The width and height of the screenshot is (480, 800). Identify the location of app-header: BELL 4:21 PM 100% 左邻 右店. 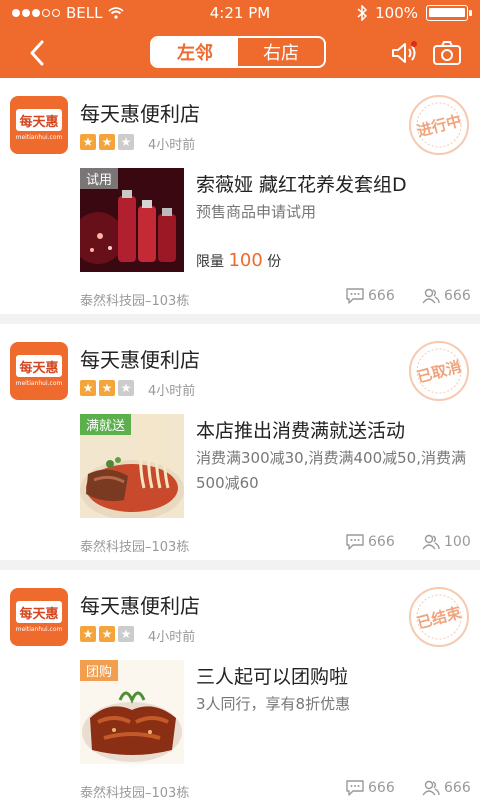
(240, 39).